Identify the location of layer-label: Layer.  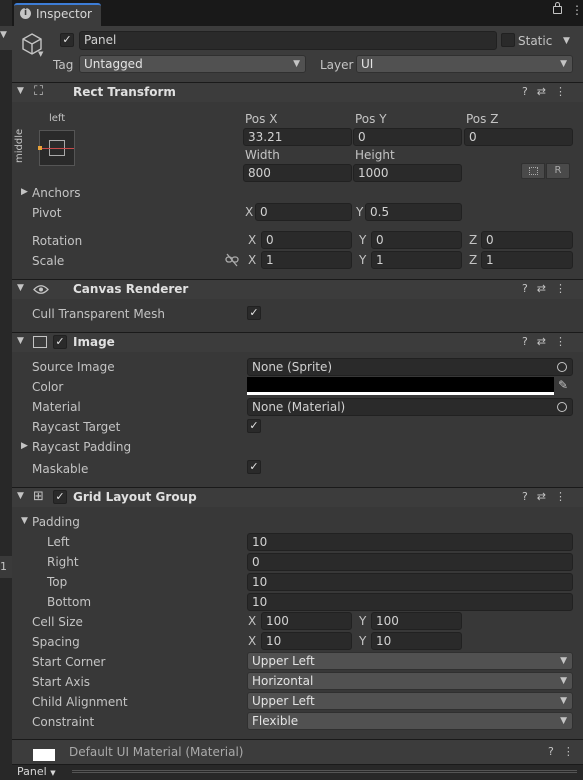
(337, 65).